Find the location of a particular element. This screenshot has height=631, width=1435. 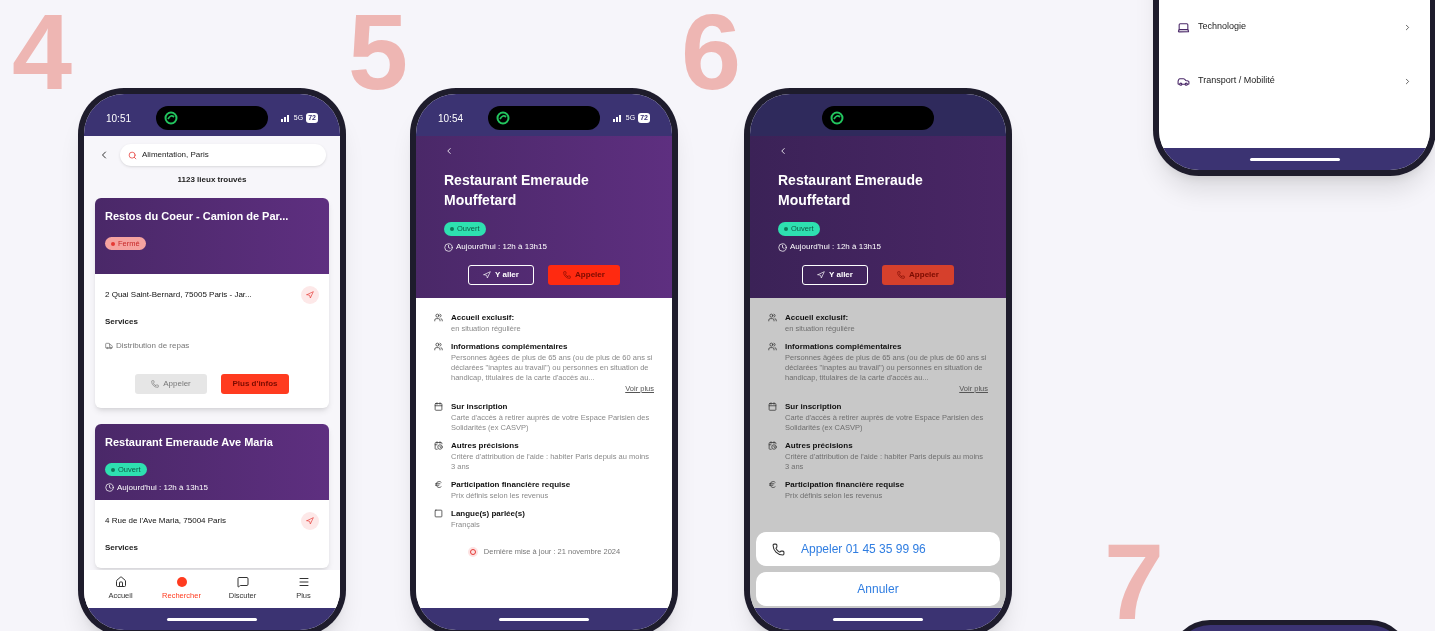

status-time: 10:54 is located at coordinates (451, 118).